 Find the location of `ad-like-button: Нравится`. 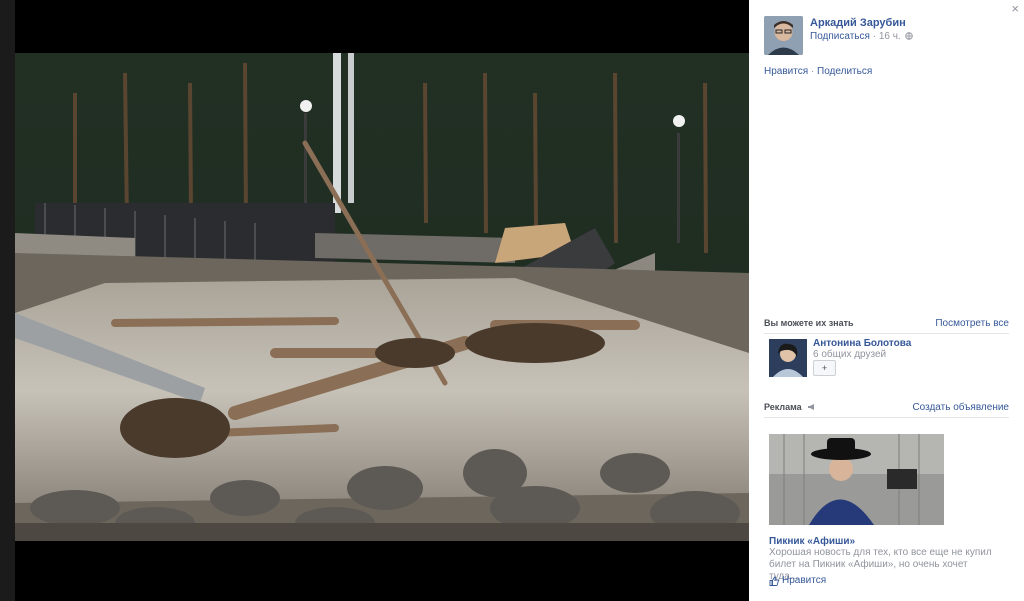

ad-like-button: Нравится is located at coordinates (797, 580).